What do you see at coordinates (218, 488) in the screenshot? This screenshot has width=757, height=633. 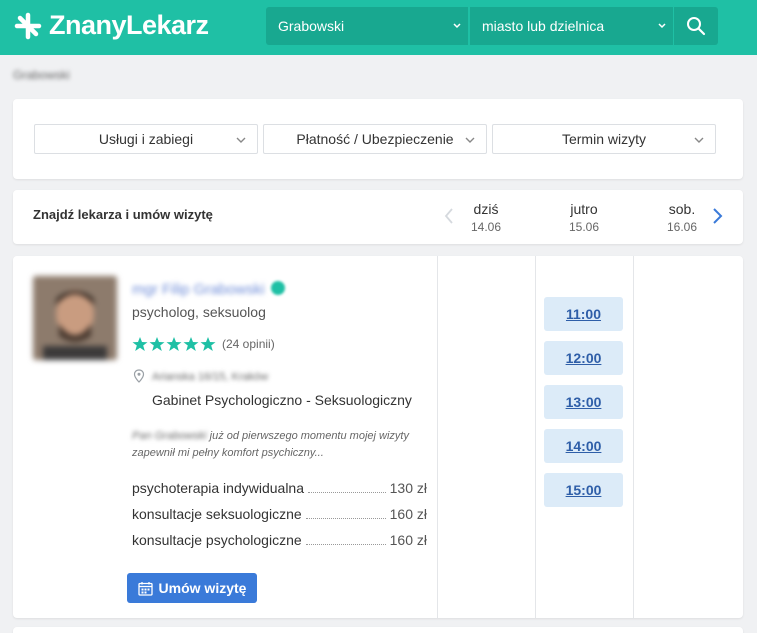 I see `service-name: psychoterapia indywidualna` at bounding box center [218, 488].